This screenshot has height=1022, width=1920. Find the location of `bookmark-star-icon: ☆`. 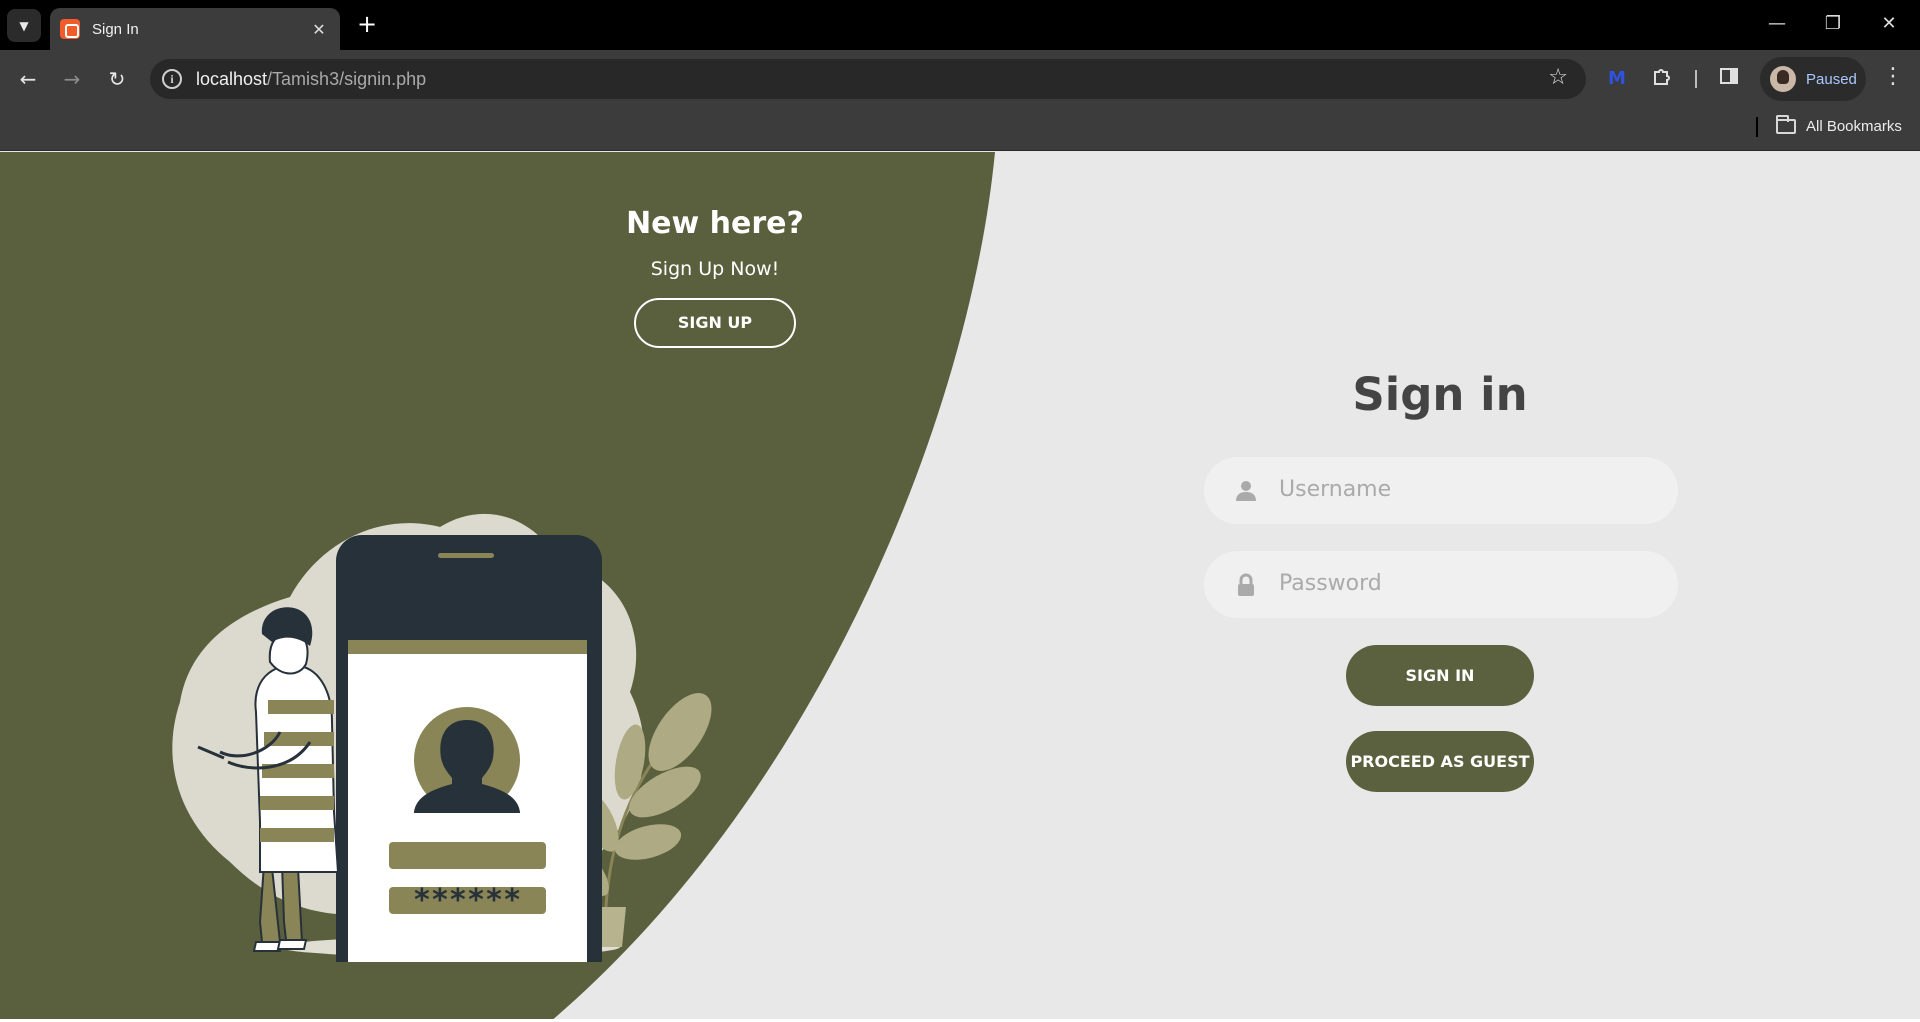

bookmark-star-icon: ☆ is located at coordinates (1558, 77).